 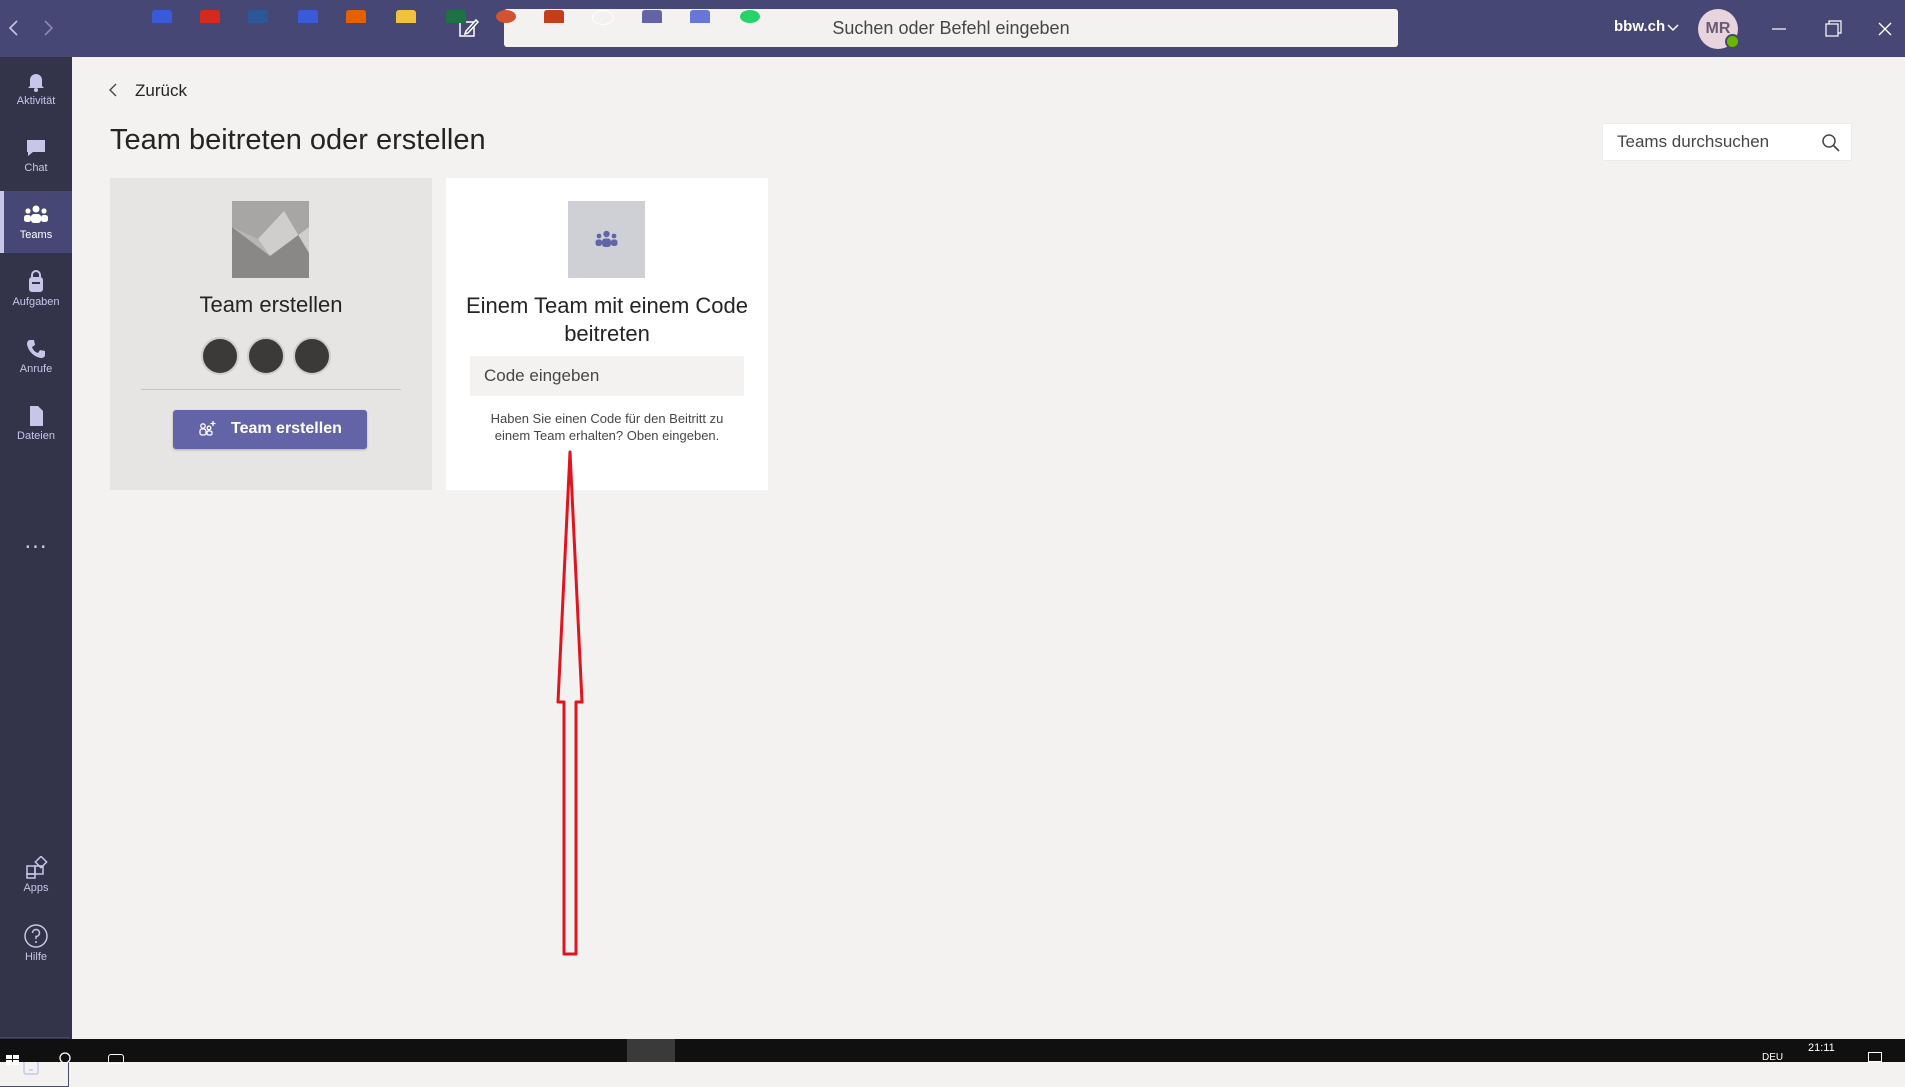 I want to click on word-icon, so click(x=258, y=16).